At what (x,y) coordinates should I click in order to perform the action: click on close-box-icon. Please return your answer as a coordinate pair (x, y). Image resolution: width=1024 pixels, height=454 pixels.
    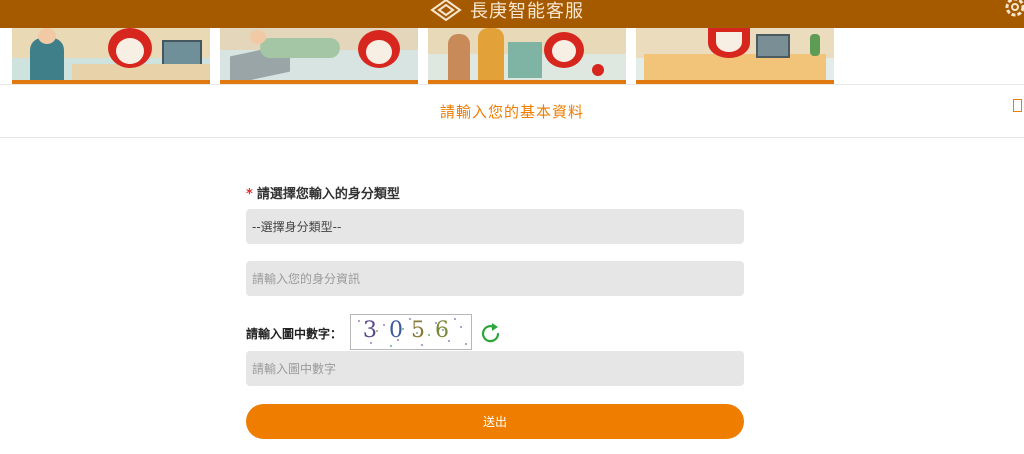
    Looking at the image, I should click on (1017, 105).